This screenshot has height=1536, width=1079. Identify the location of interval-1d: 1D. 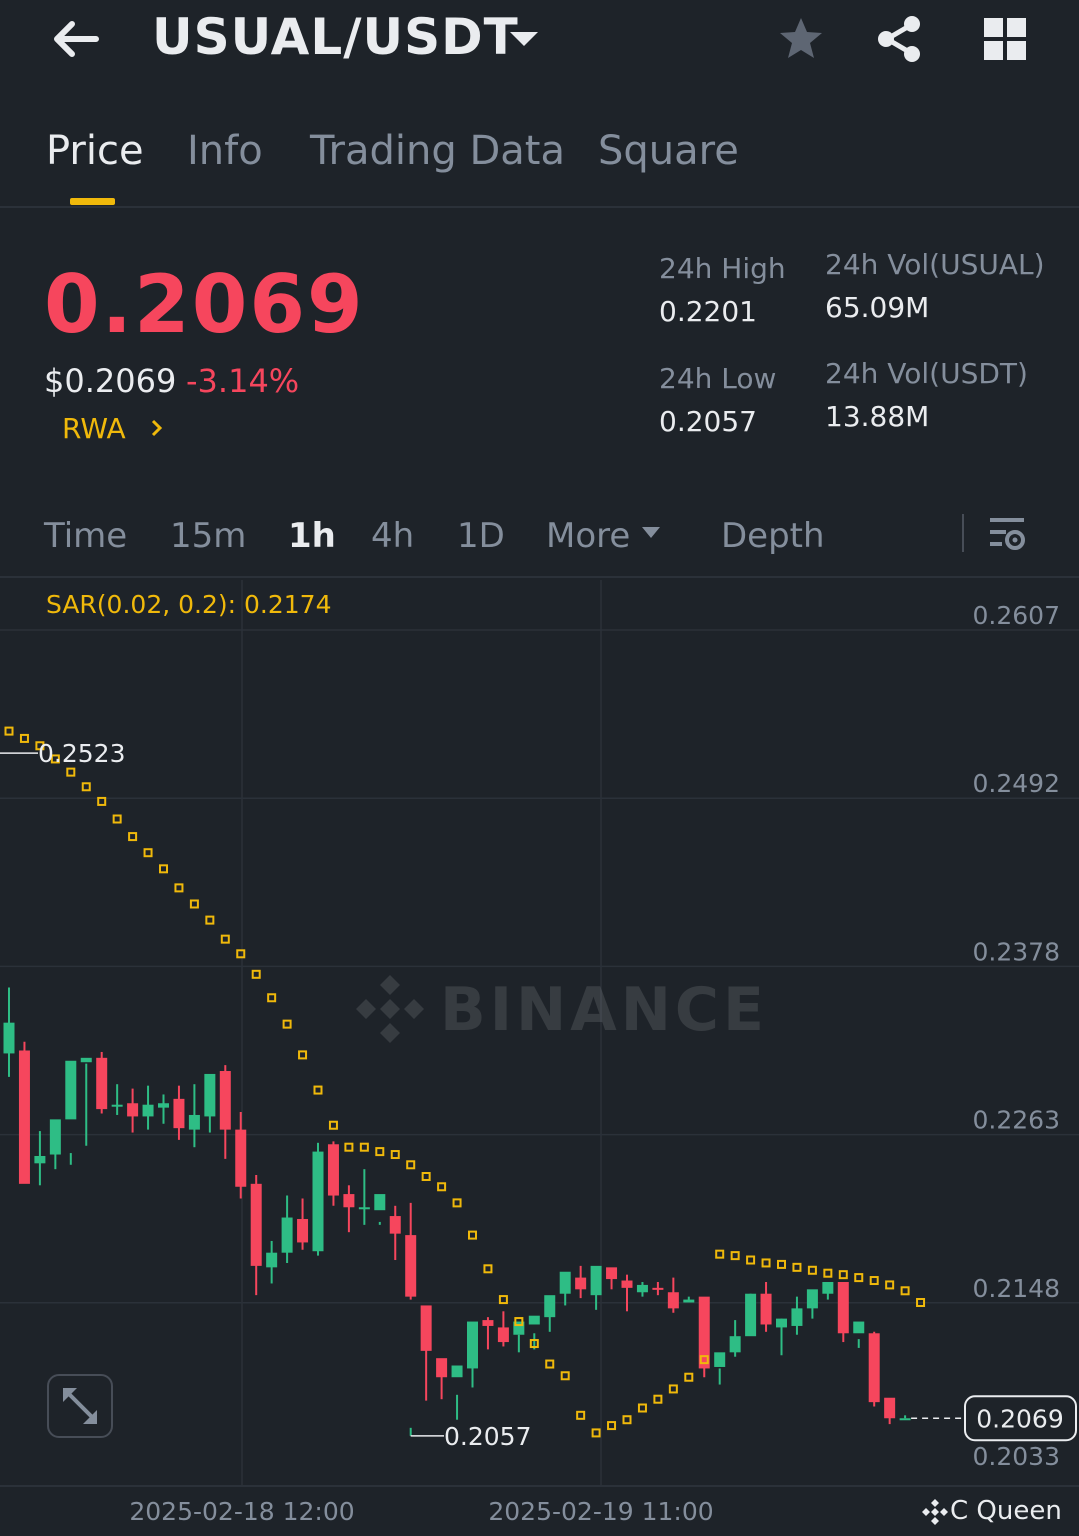
(481, 536).